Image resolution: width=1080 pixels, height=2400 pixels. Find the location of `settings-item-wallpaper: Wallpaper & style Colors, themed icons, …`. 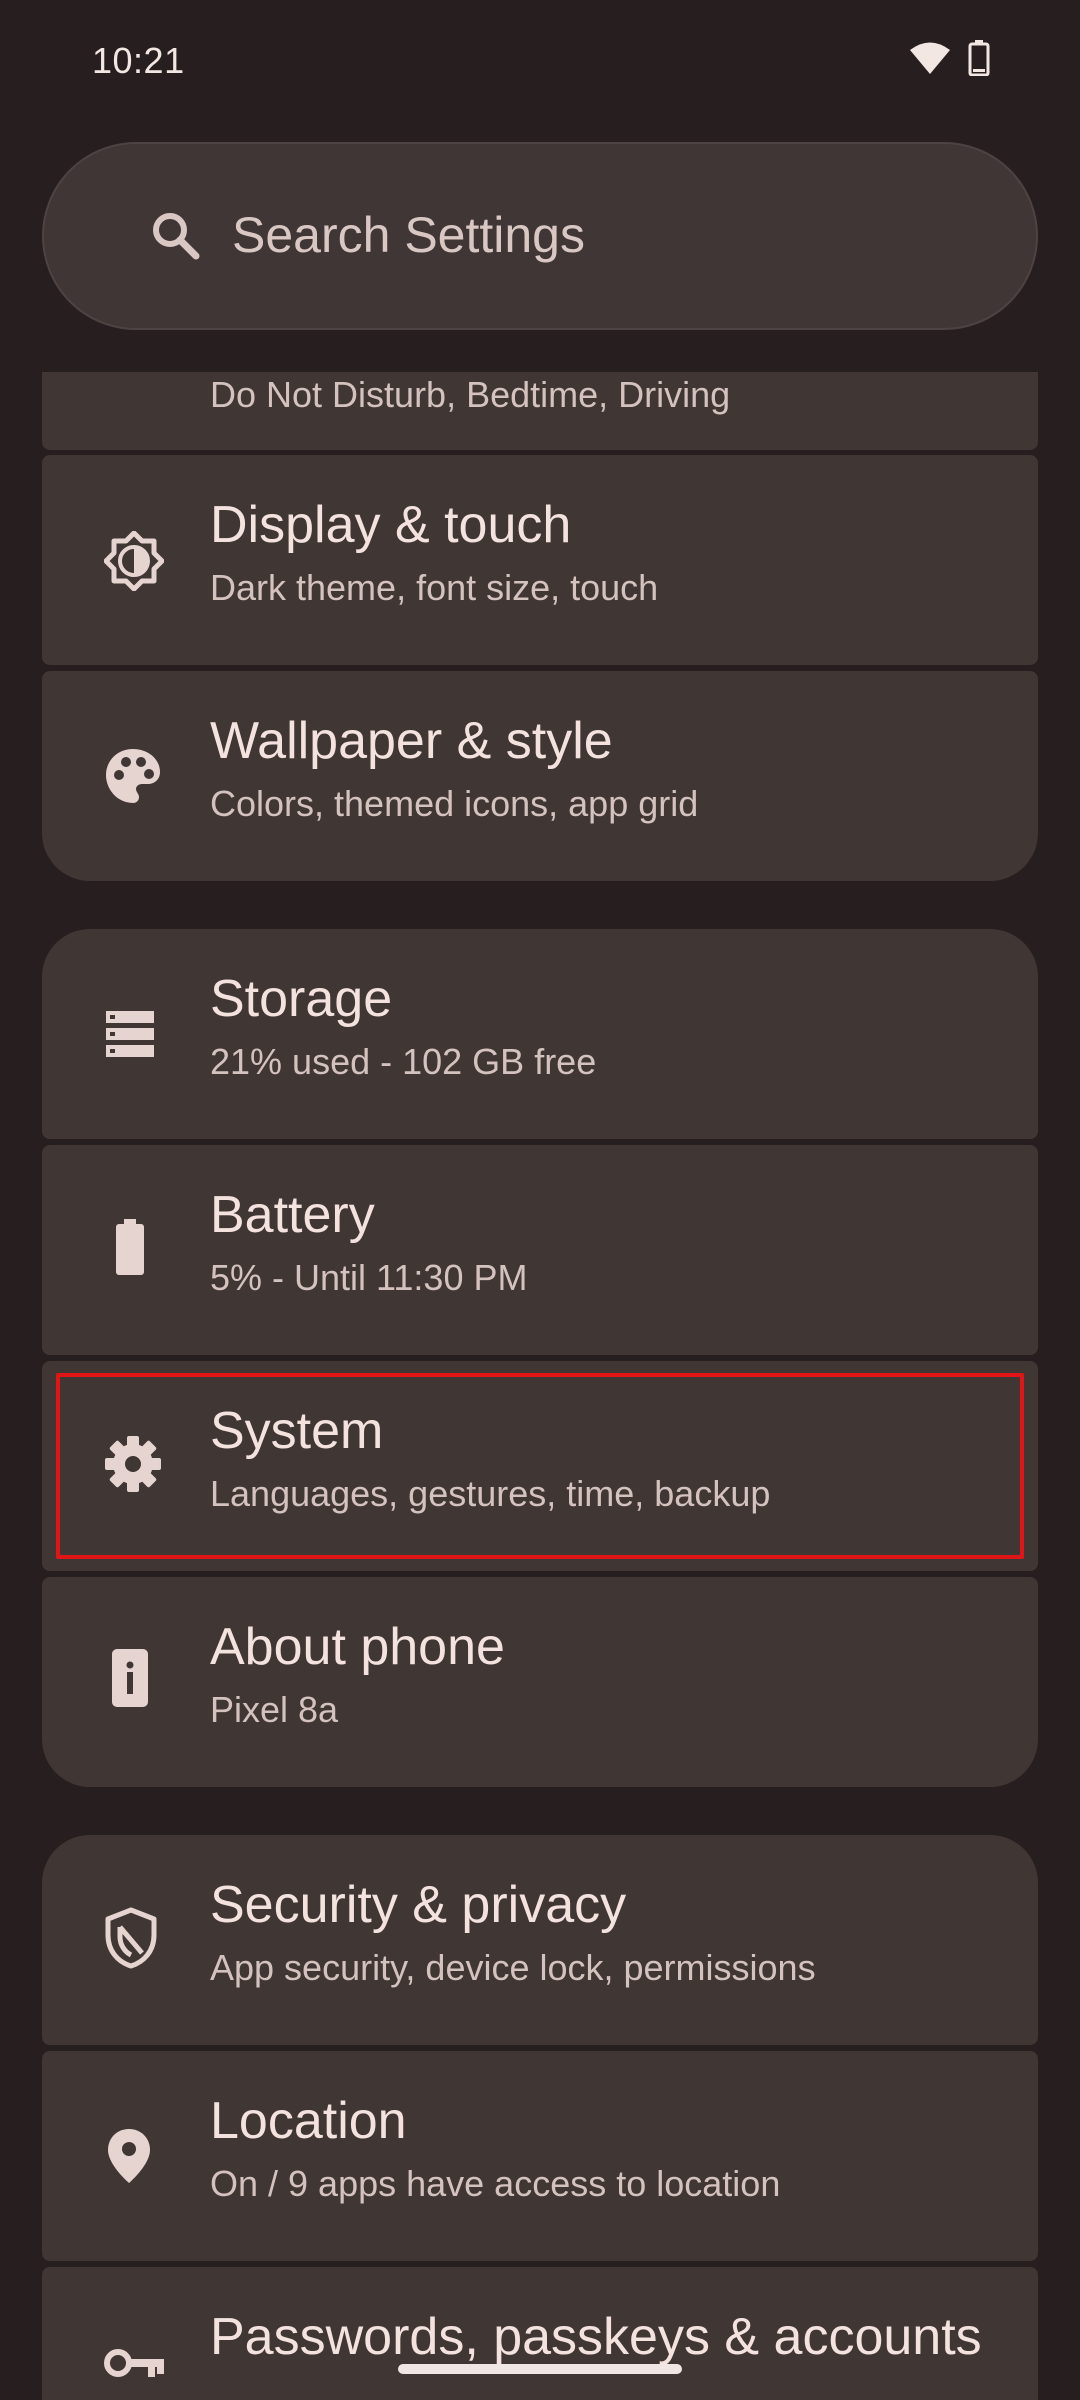

settings-item-wallpaper: Wallpaper & style Colors, themed icons, … is located at coordinates (540, 776).